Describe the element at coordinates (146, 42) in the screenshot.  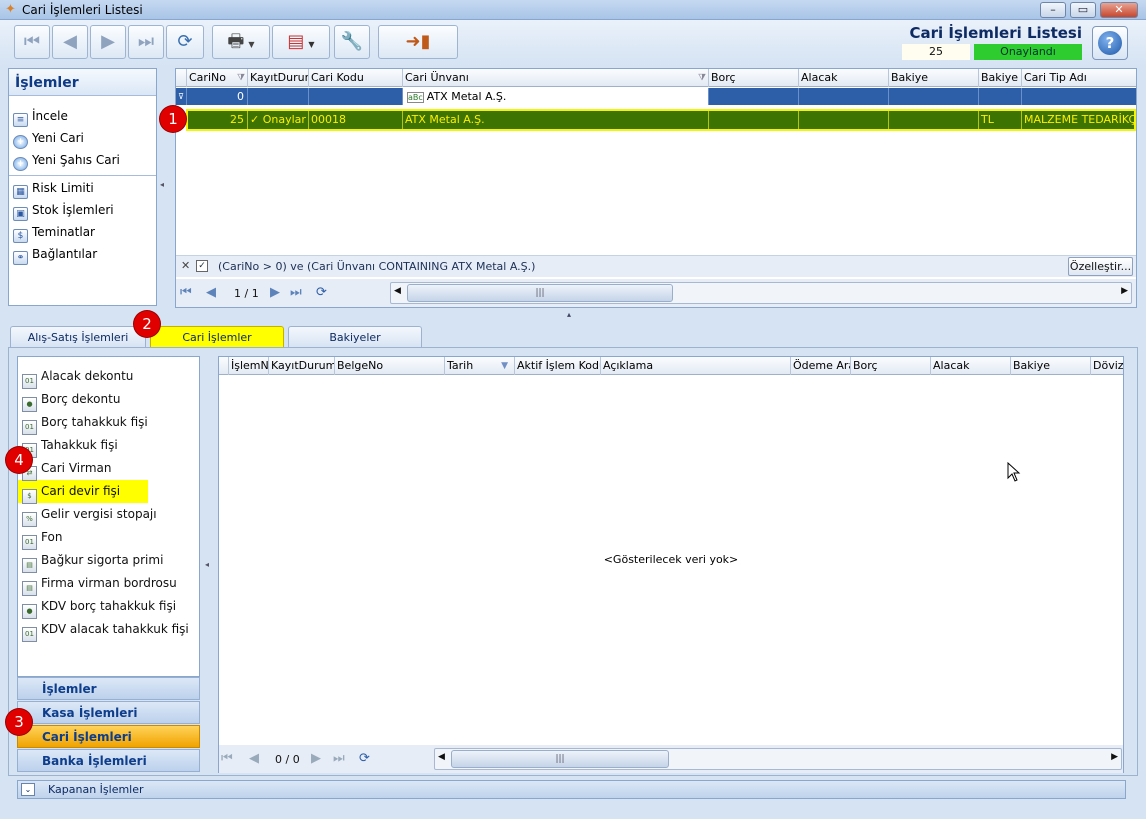
I see `last-record-button: ⏭` at that location.